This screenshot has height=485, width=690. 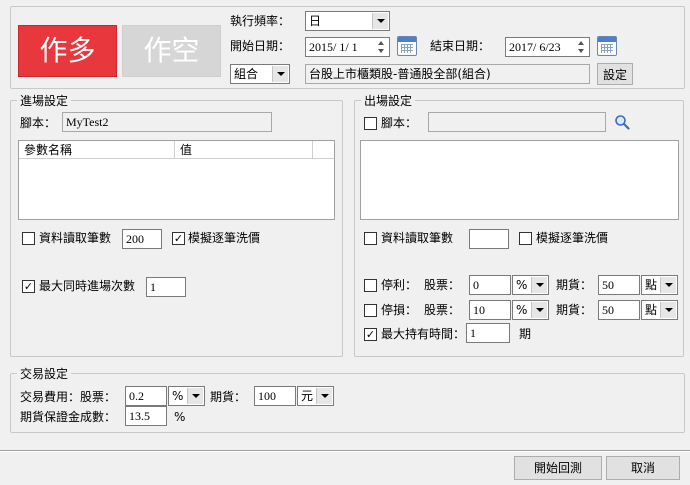 I want to click on fee-label: 交易費用：股票：, so click(x=68, y=397).